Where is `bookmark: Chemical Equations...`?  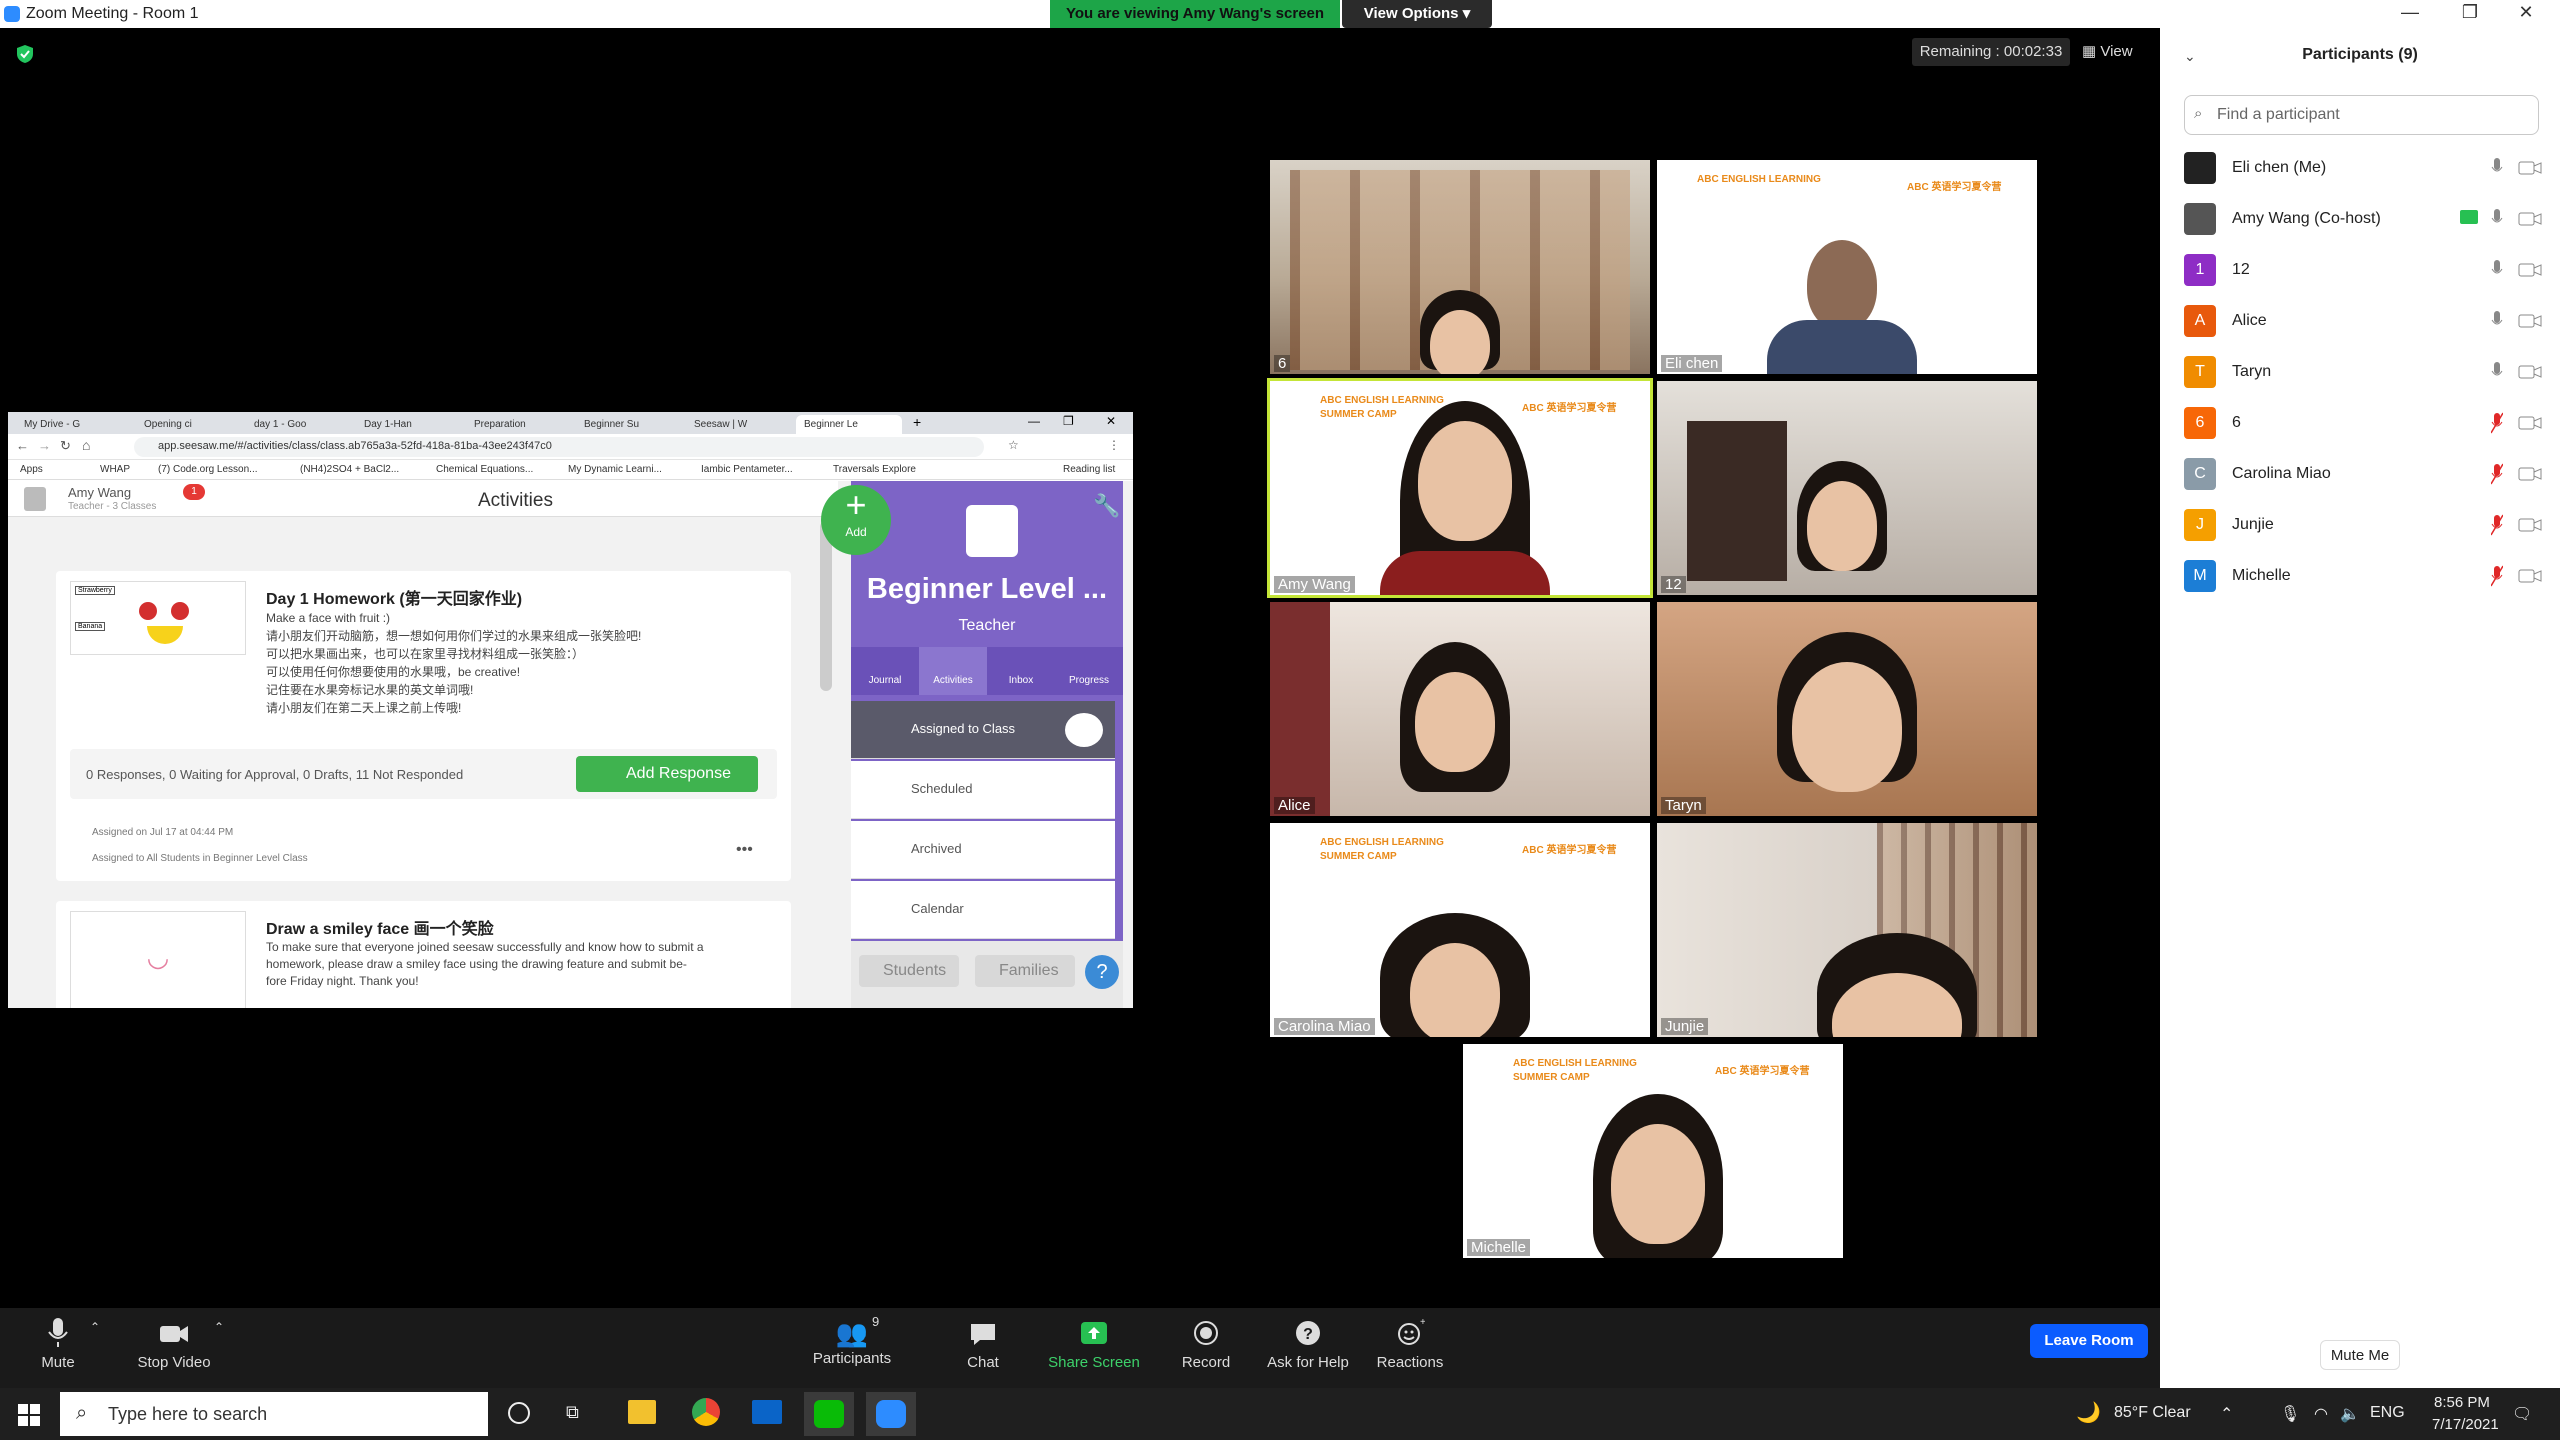 bookmark: Chemical Equations... is located at coordinates (484, 469).